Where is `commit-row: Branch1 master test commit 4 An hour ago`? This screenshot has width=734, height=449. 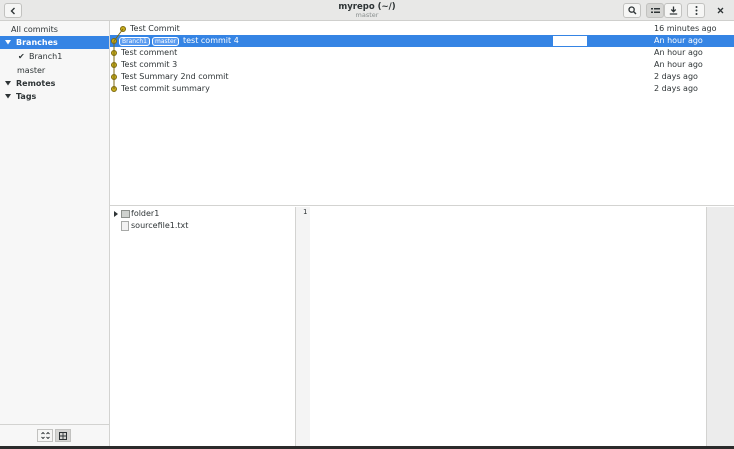 commit-row: Branch1 master test commit 4 An hour ago is located at coordinates (422, 41).